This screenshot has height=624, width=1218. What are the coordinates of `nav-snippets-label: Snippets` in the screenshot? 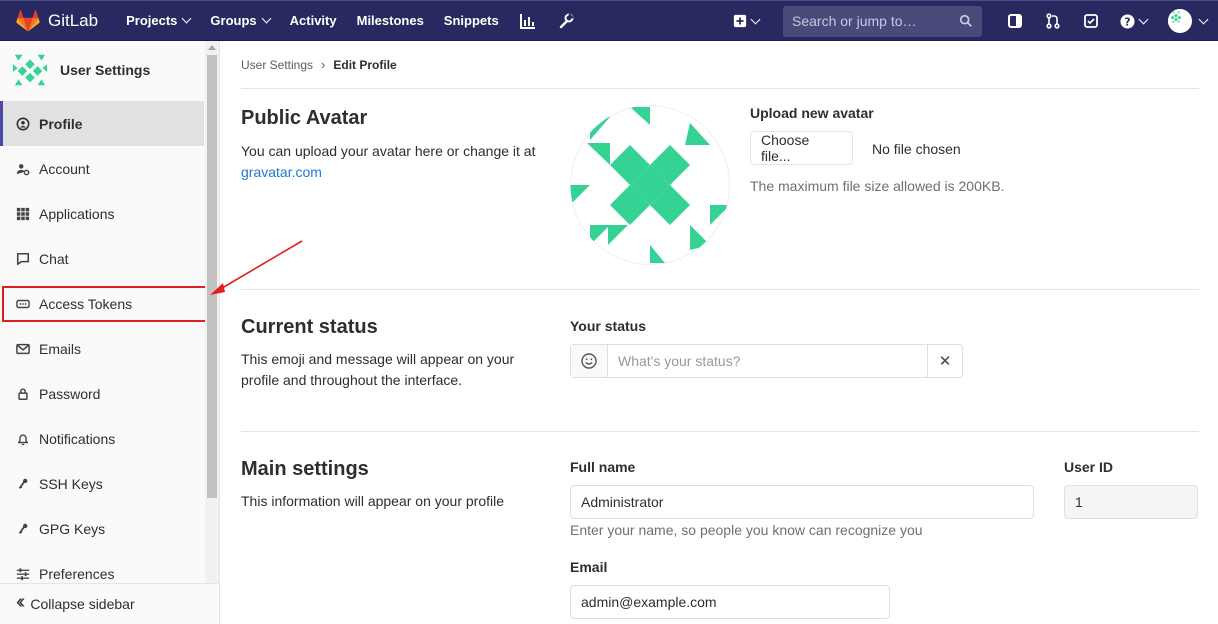 It's located at (471, 20).